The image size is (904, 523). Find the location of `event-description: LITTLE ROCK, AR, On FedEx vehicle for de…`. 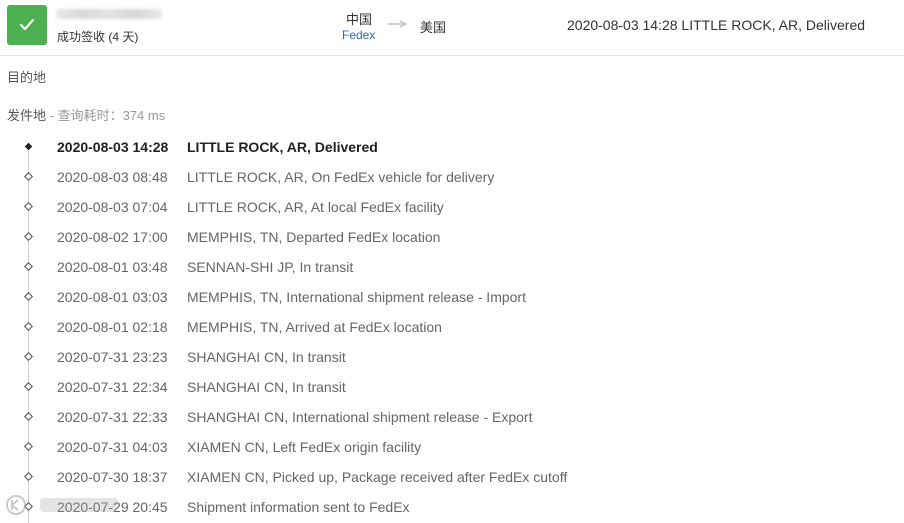

event-description: LITTLE ROCK, AR, On FedEx vehicle for de… is located at coordinates (341, 177).